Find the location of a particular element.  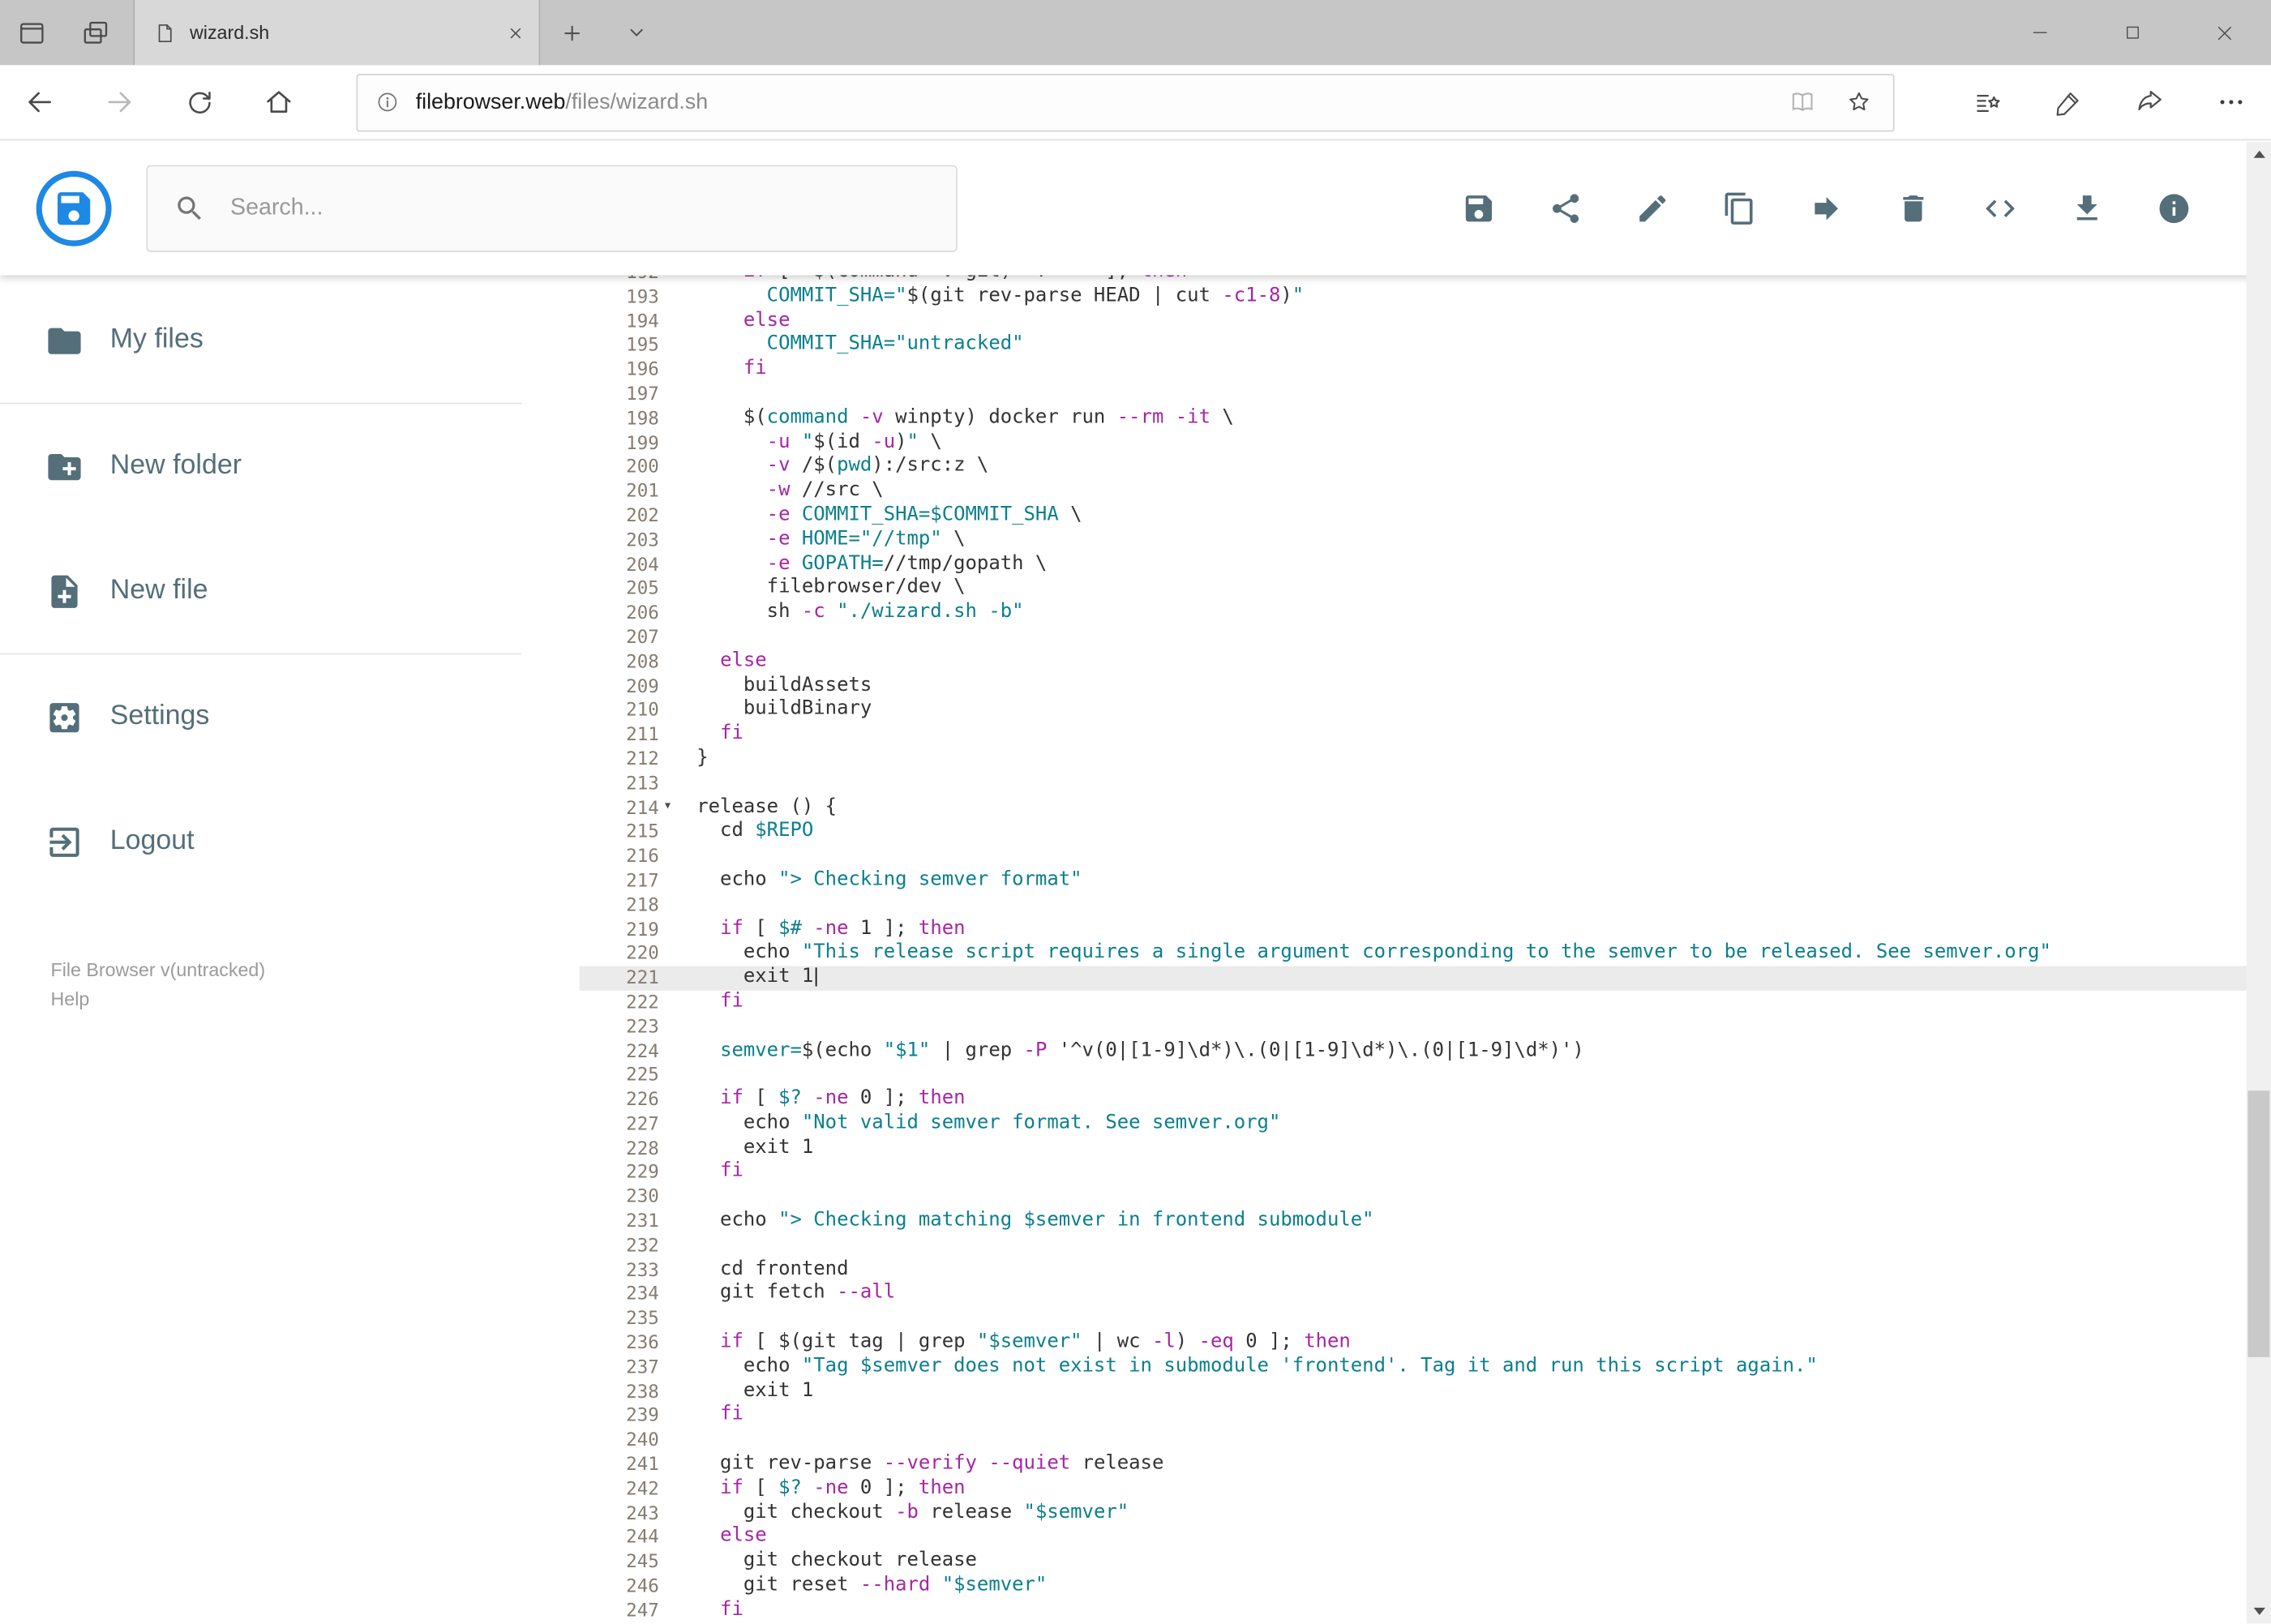

code-line-212: 212} is located at coordinates (1425, 760).